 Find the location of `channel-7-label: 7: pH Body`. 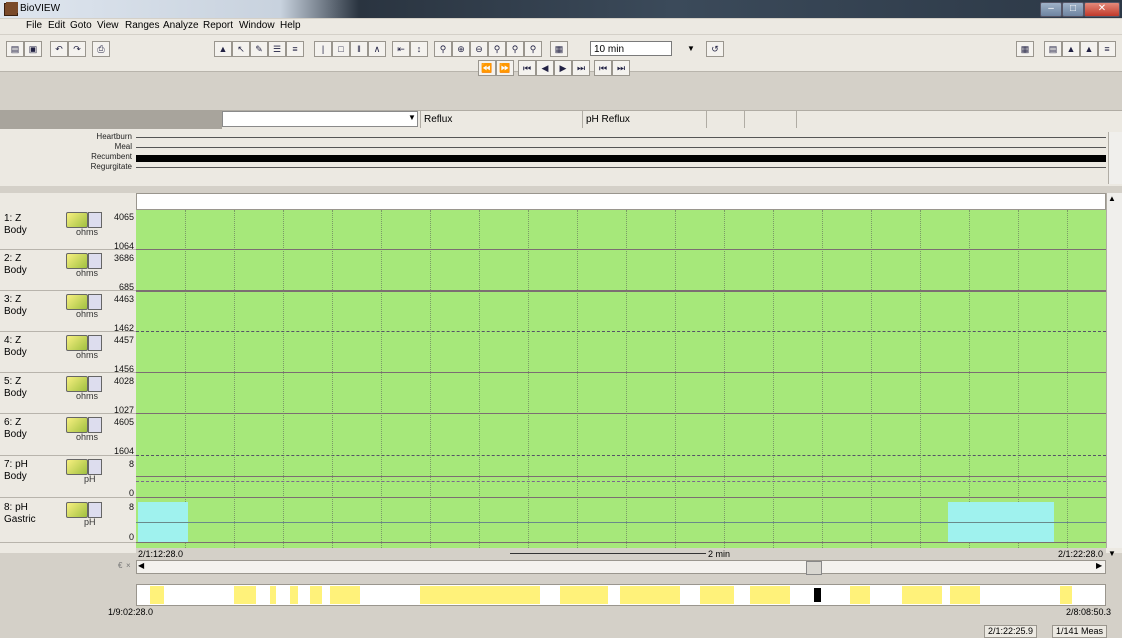

channel-7-label: 7: pH Body is located at coordinates (16, 471).